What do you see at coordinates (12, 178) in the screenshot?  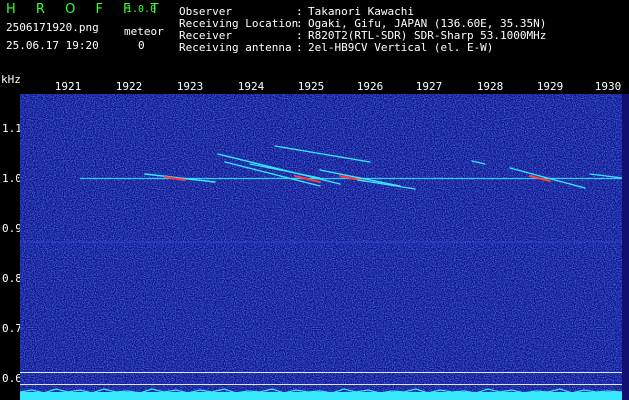 I see `y-tick-label: 1.0` at bounding box center [12, 178].